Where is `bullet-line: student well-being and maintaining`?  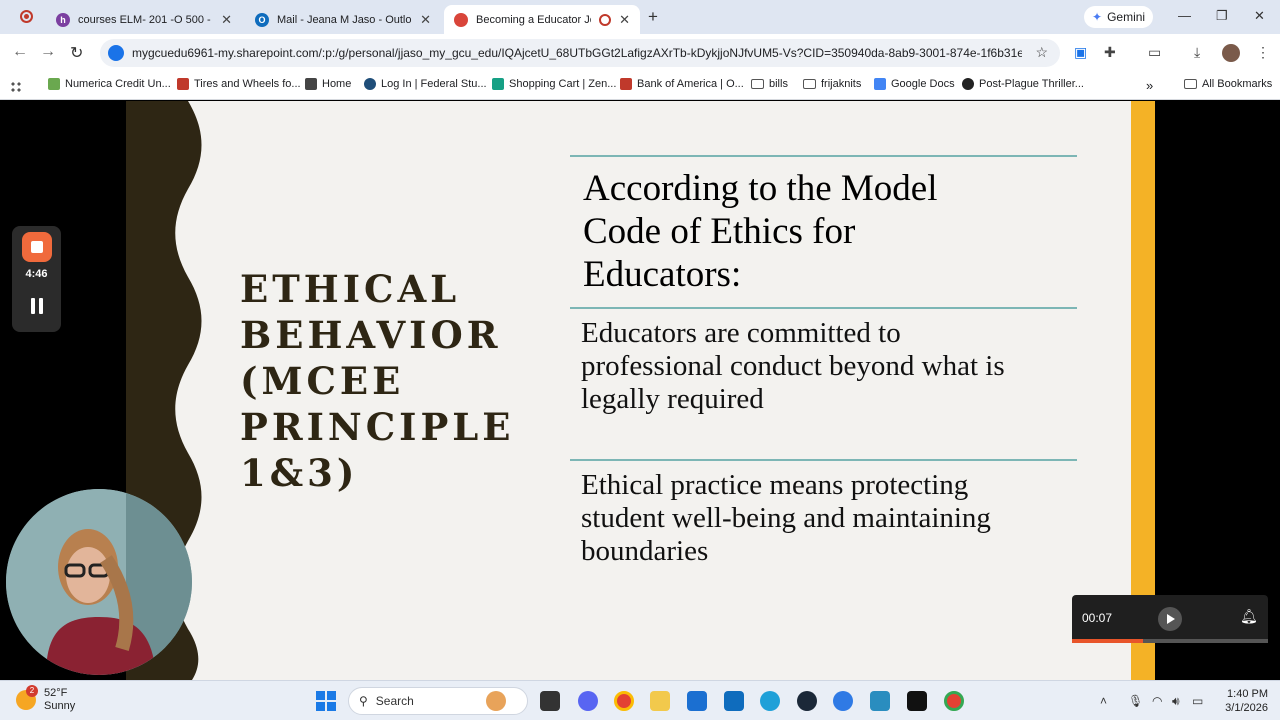
bullet-line: student well-being and maintaining is located at coordinates (786, 518).